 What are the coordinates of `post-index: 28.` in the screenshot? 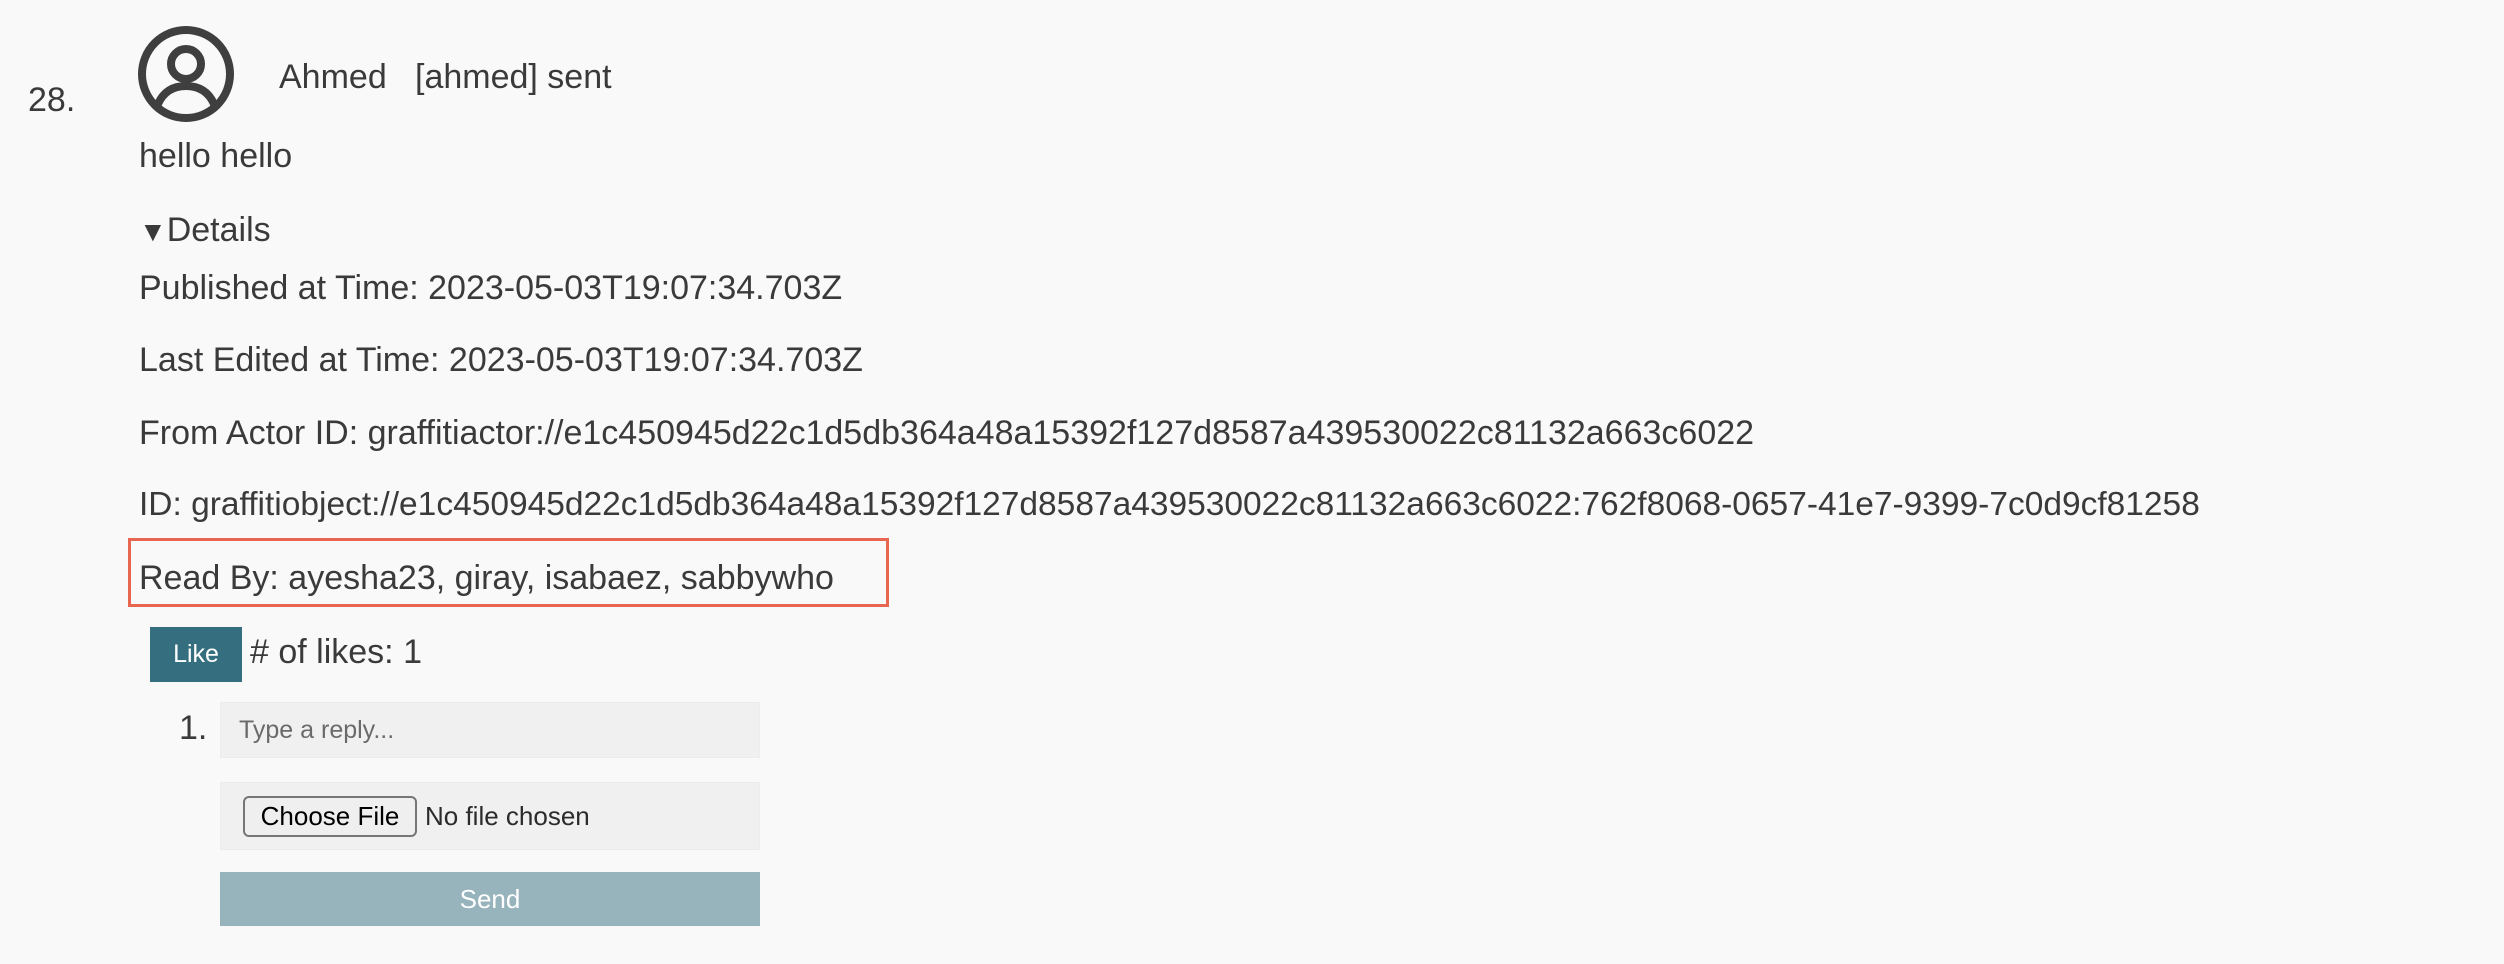 It's located at (52, 100).